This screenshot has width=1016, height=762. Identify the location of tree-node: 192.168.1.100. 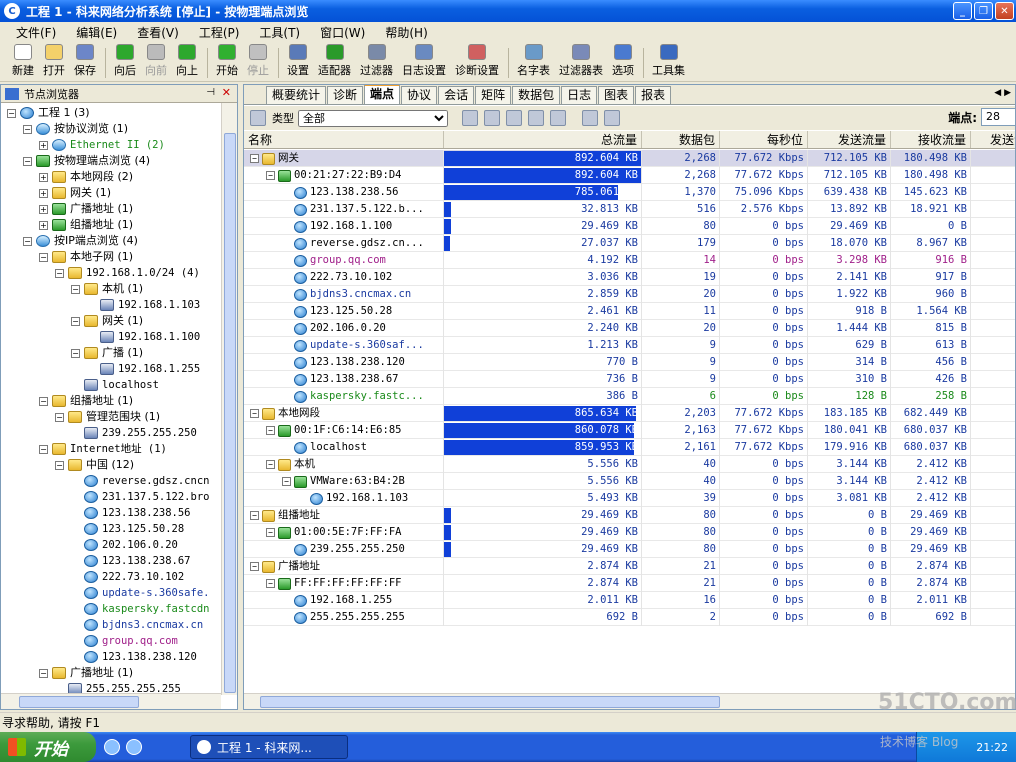
(143, 337).